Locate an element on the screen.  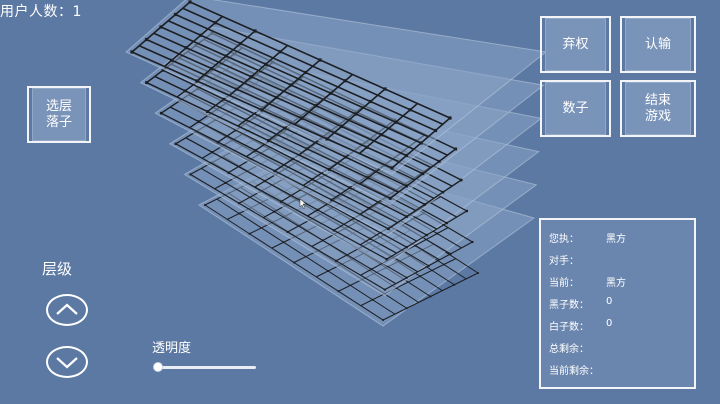
end-game-line1: 结束 is located at coordinates (657, 100).